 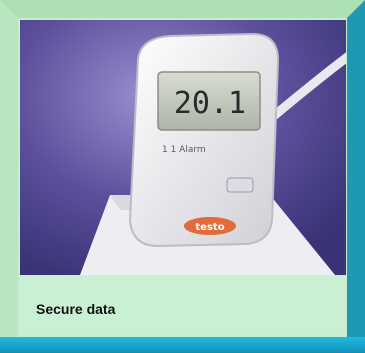 What do you see at coordinates (182, 345) in the screenshot?
I see `bottom-bar` at bounding box center [182, 345].